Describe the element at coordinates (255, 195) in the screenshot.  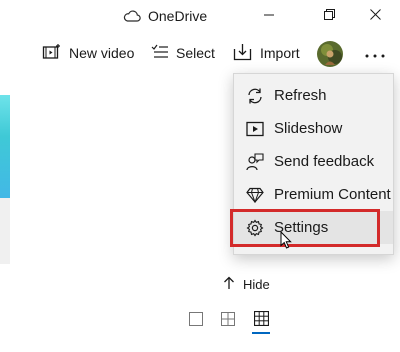
I see `diamond-icon` at that location.